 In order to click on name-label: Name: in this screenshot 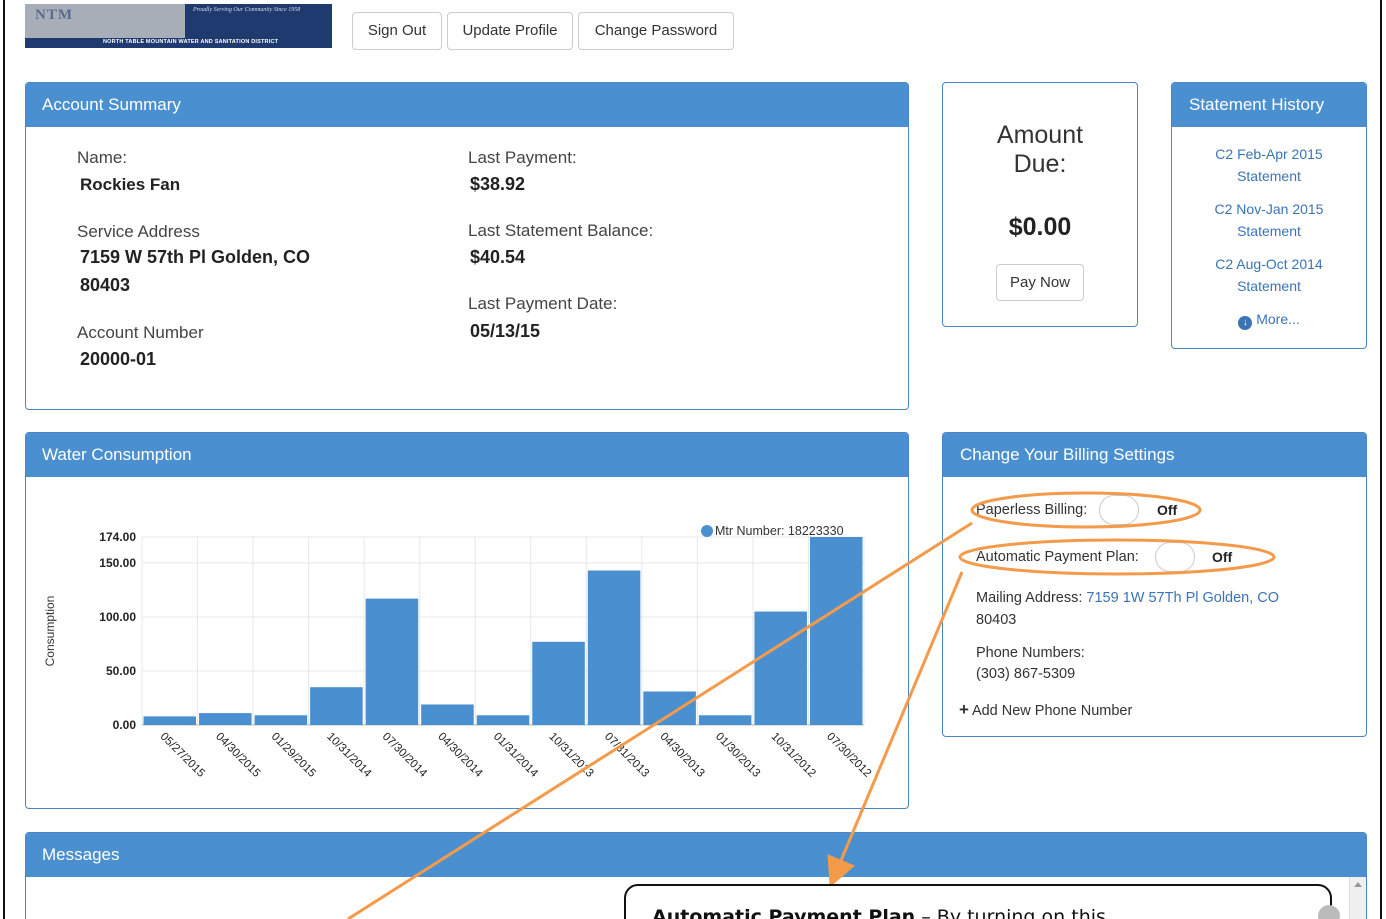, I will do `click(102, 157)`.